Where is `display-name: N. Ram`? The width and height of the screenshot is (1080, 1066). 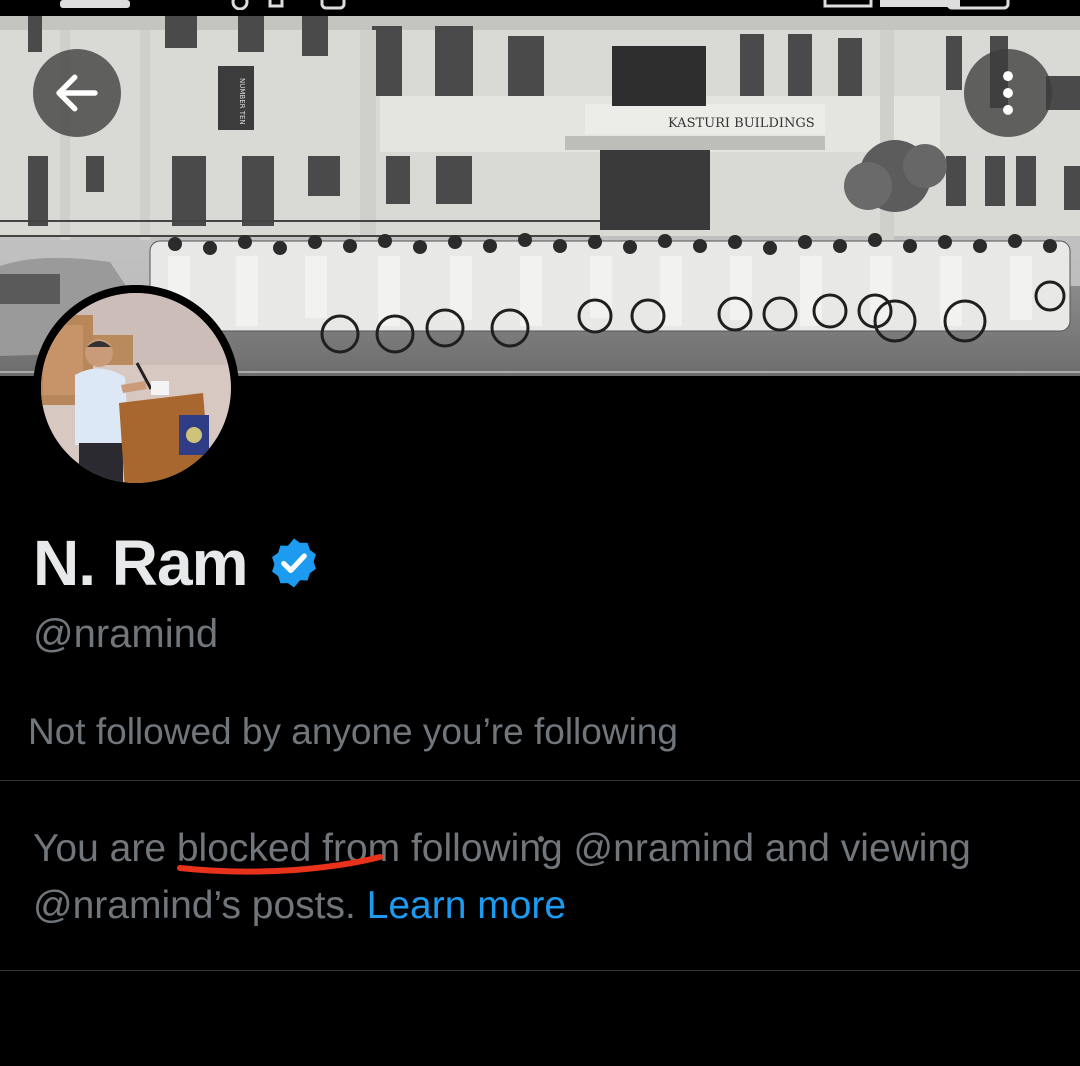
display-name: N. Ram is located at coordinates (140, 563).